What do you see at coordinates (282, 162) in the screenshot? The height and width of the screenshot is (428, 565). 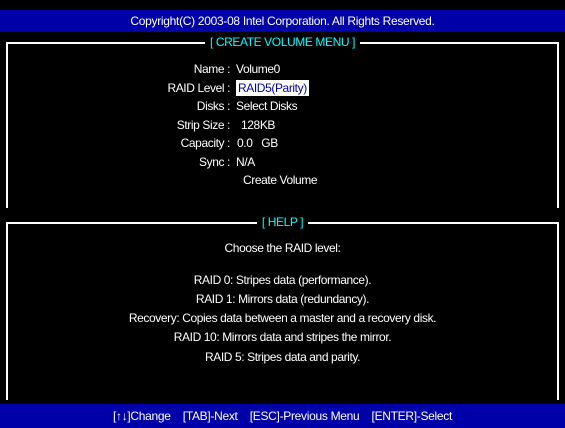 I see `sync-field-row: Sync : N/A` at bounding box center [282, 162].